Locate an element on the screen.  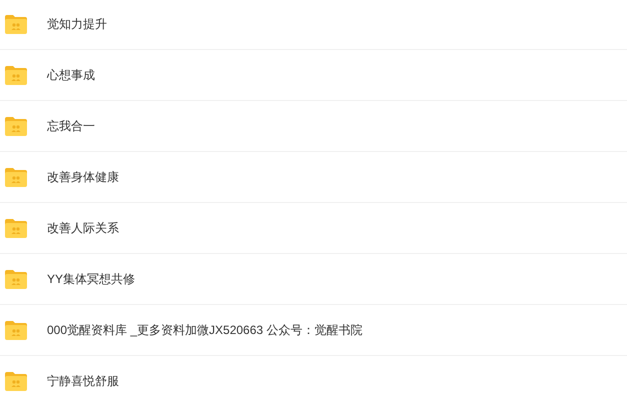
folder-name: 宁静喜悦舒服 is located at coordinates (83, 381).